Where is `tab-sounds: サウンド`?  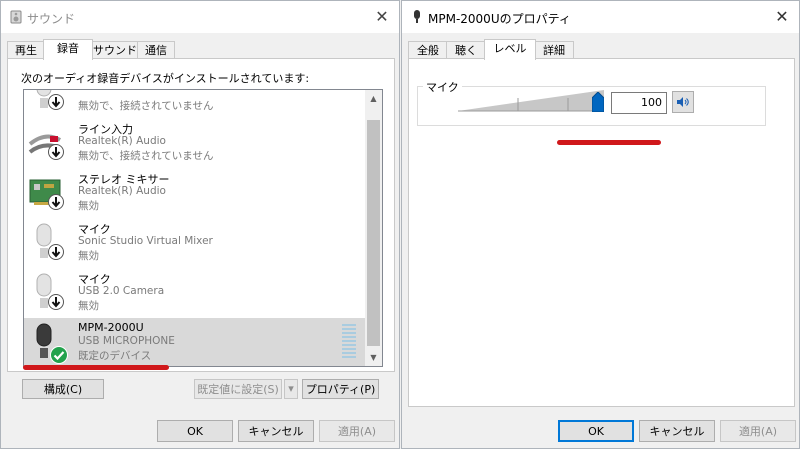 tab-sounds: サウンド is located at coordinates (115, 50).